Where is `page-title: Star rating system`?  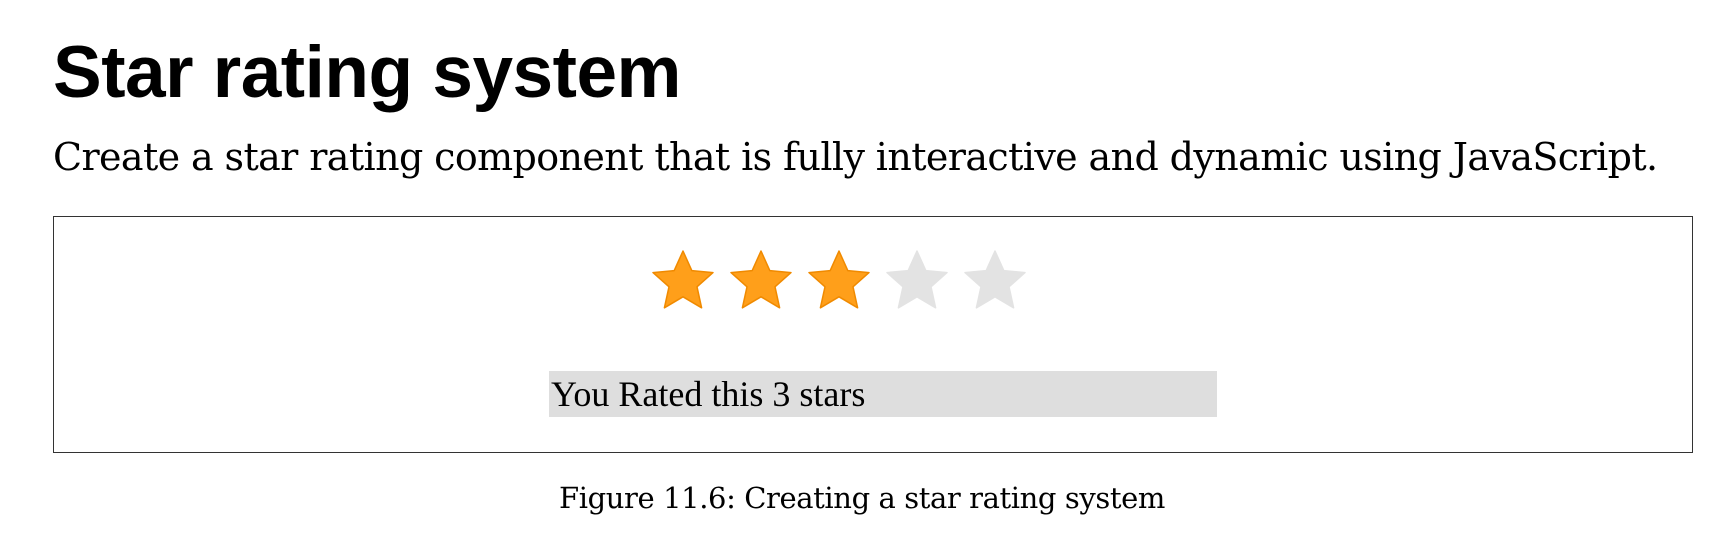 page-title: Star rating system is located at coordinates (367, 72).